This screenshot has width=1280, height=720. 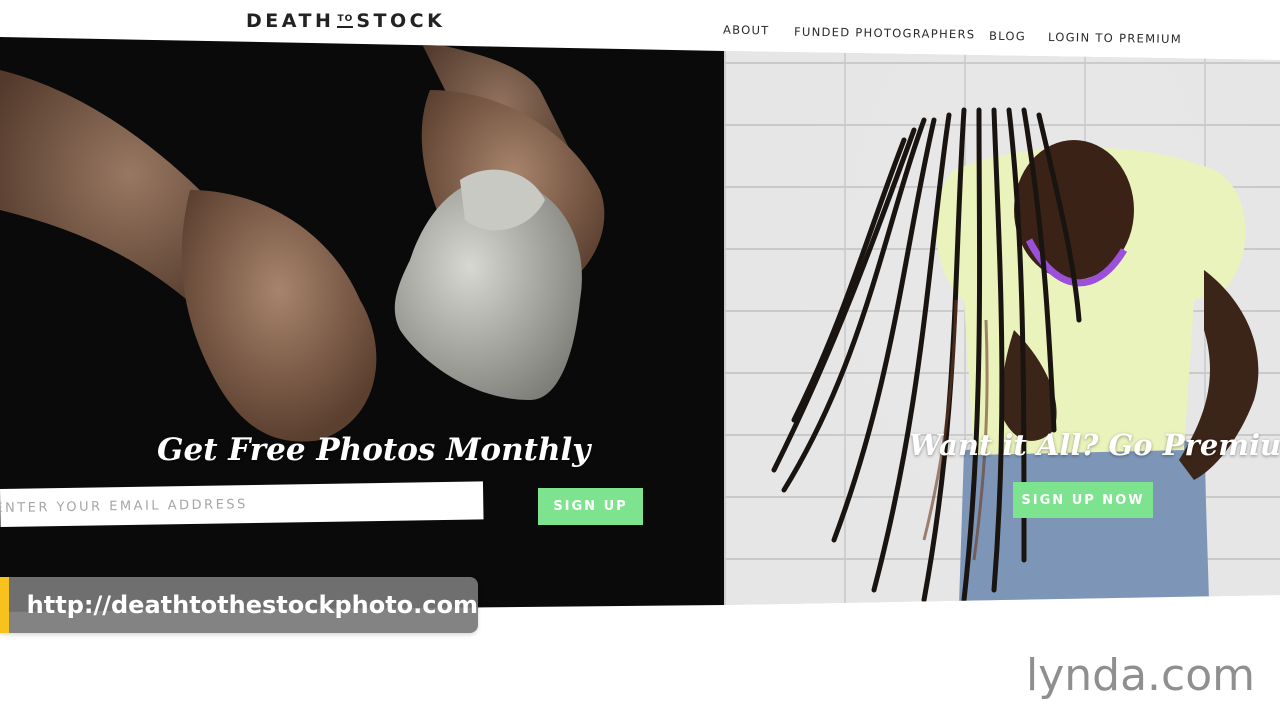 I want to click on lynda-watermark: lynda.com, so click(x=1140, y=675).